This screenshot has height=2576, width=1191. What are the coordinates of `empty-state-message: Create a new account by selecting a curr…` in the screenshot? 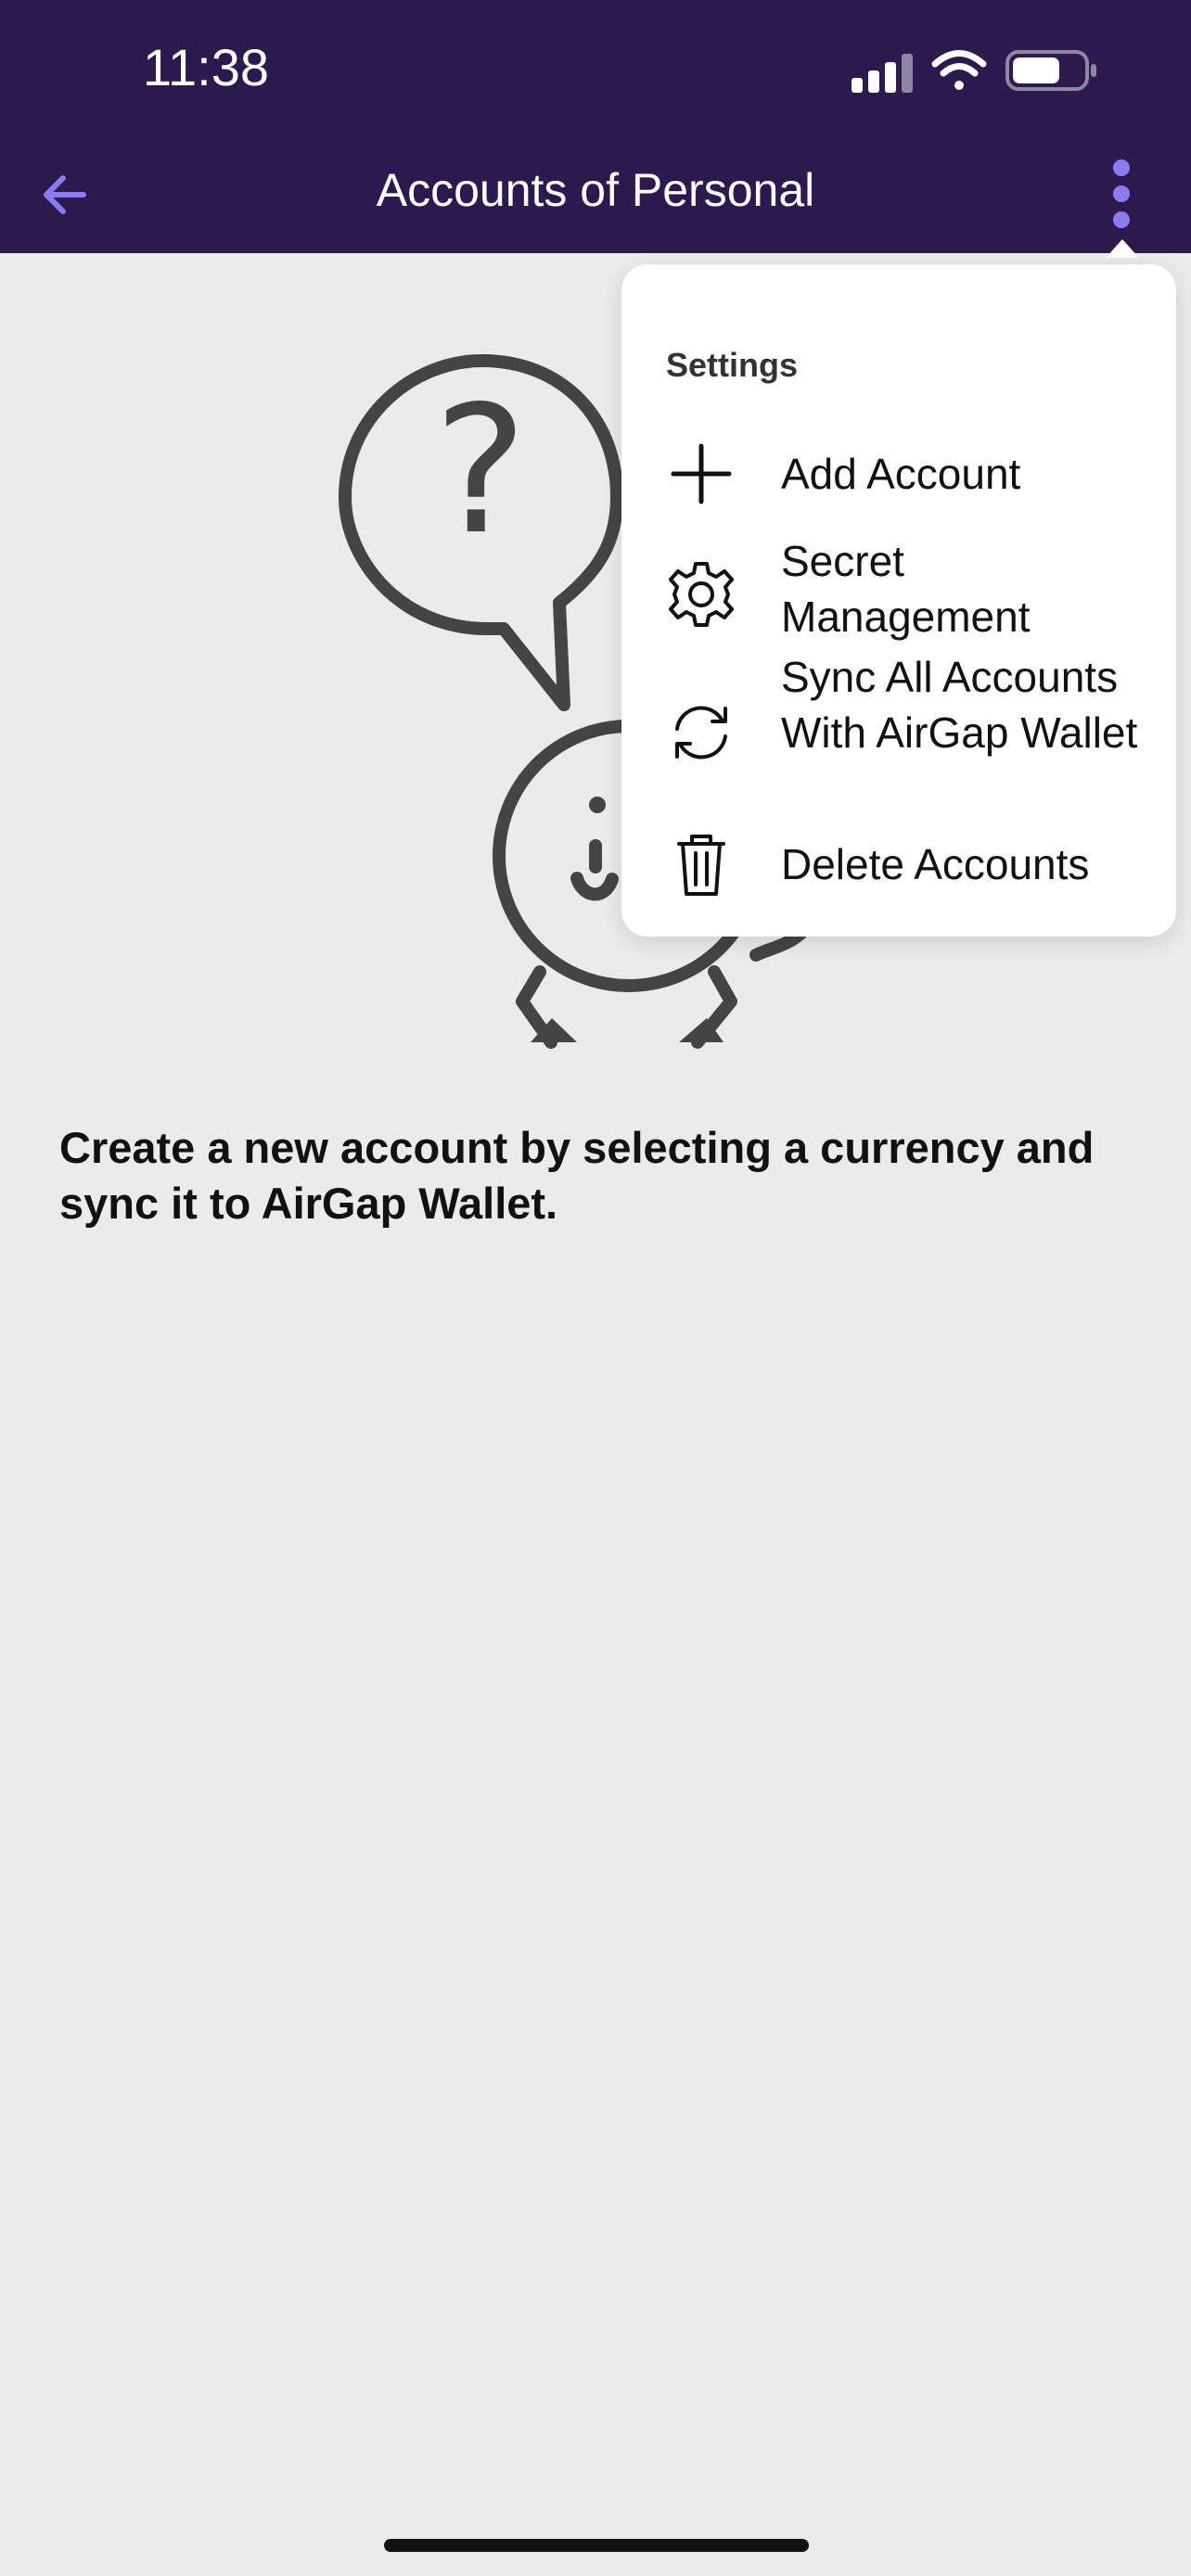 It's located at (577, 1176).